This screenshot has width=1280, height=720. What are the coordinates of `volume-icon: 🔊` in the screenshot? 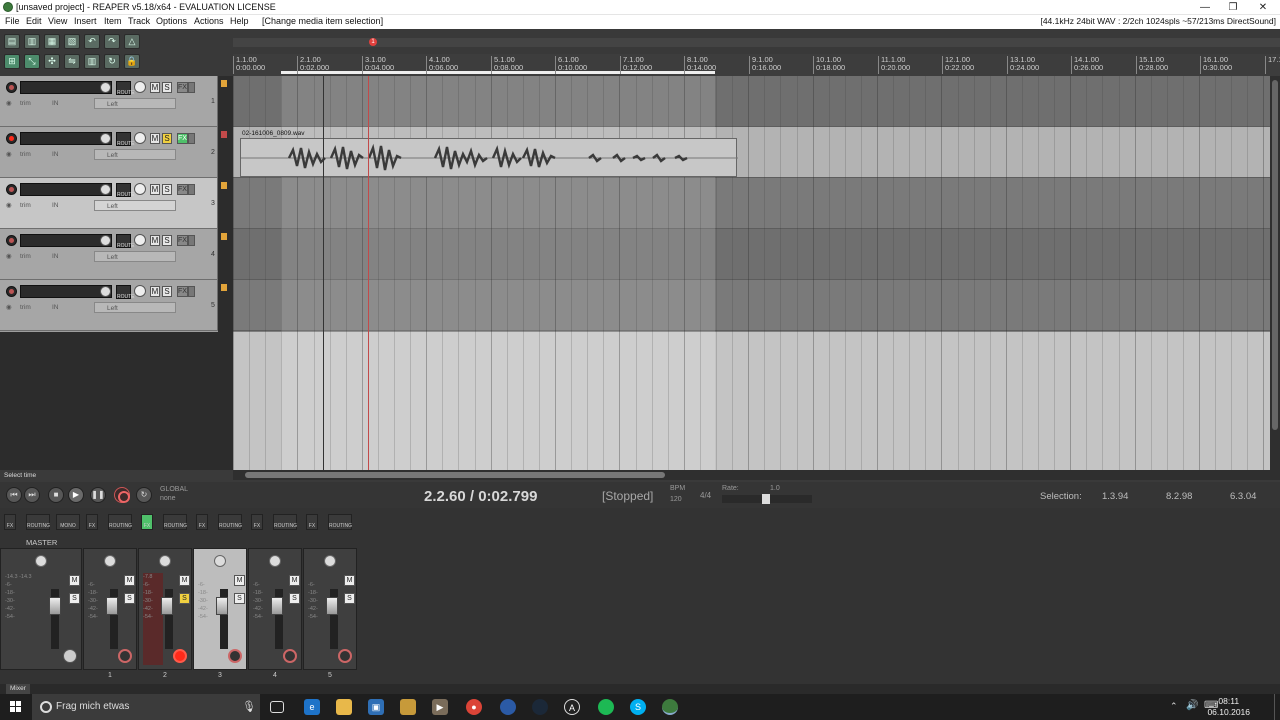 It's located at (1192, 705).